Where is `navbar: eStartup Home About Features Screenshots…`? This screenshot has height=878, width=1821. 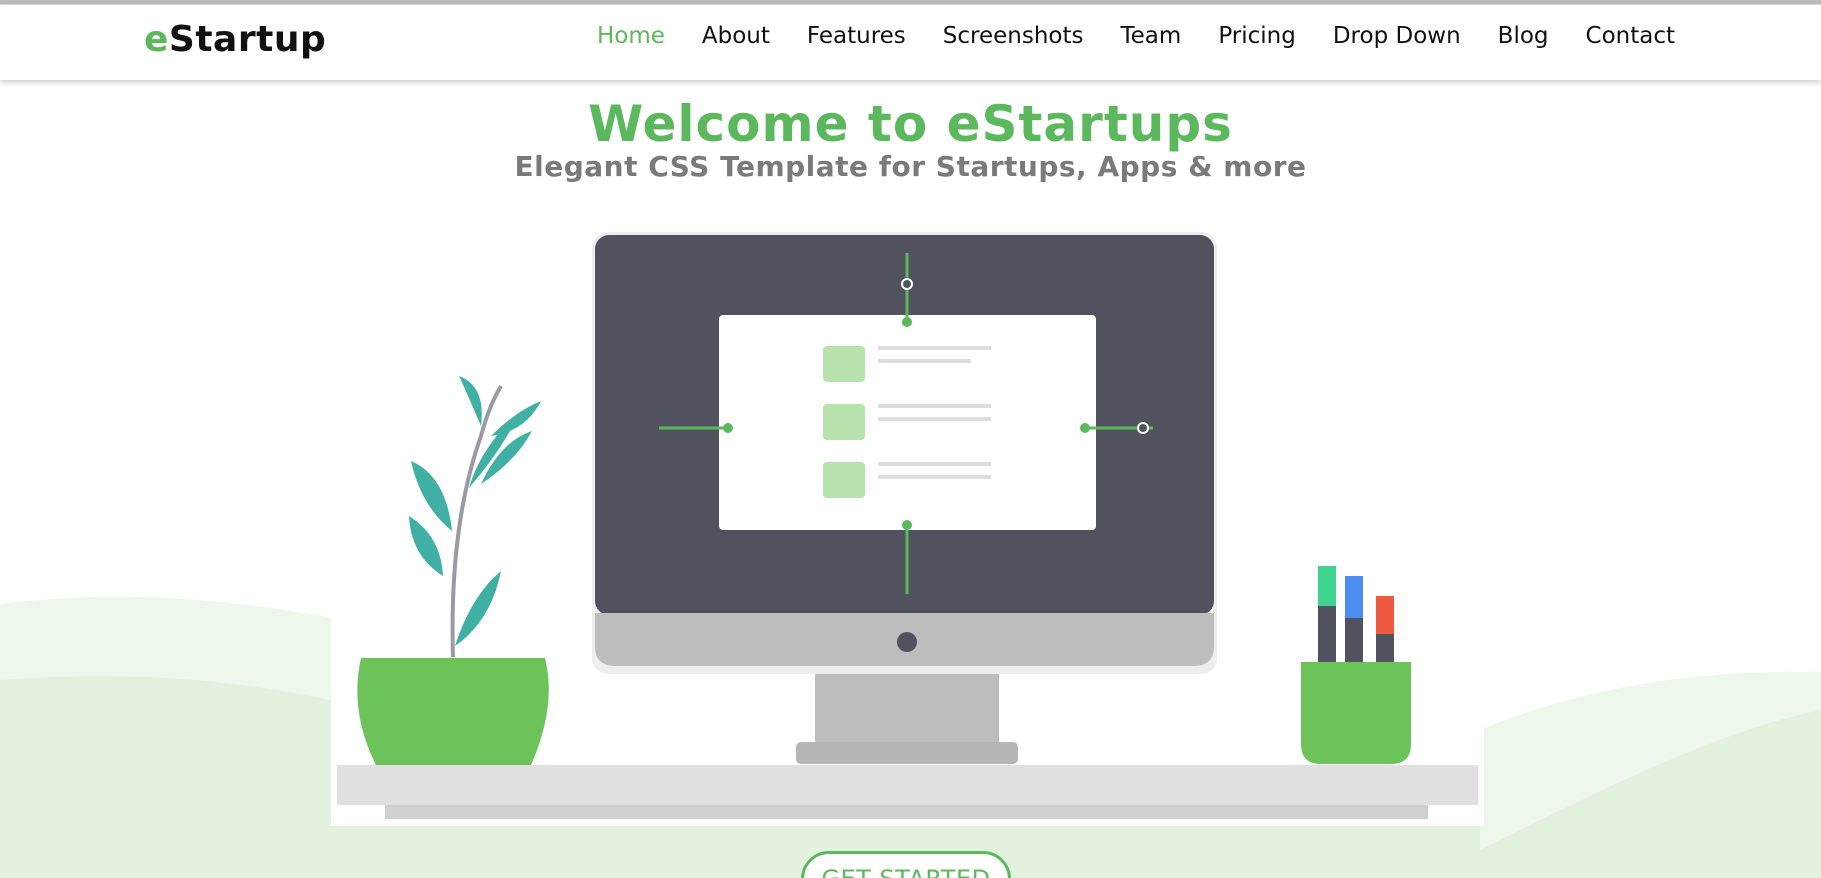 navbar: eStartup Home About Features Screenshots… is located at coordinates (910, 42).